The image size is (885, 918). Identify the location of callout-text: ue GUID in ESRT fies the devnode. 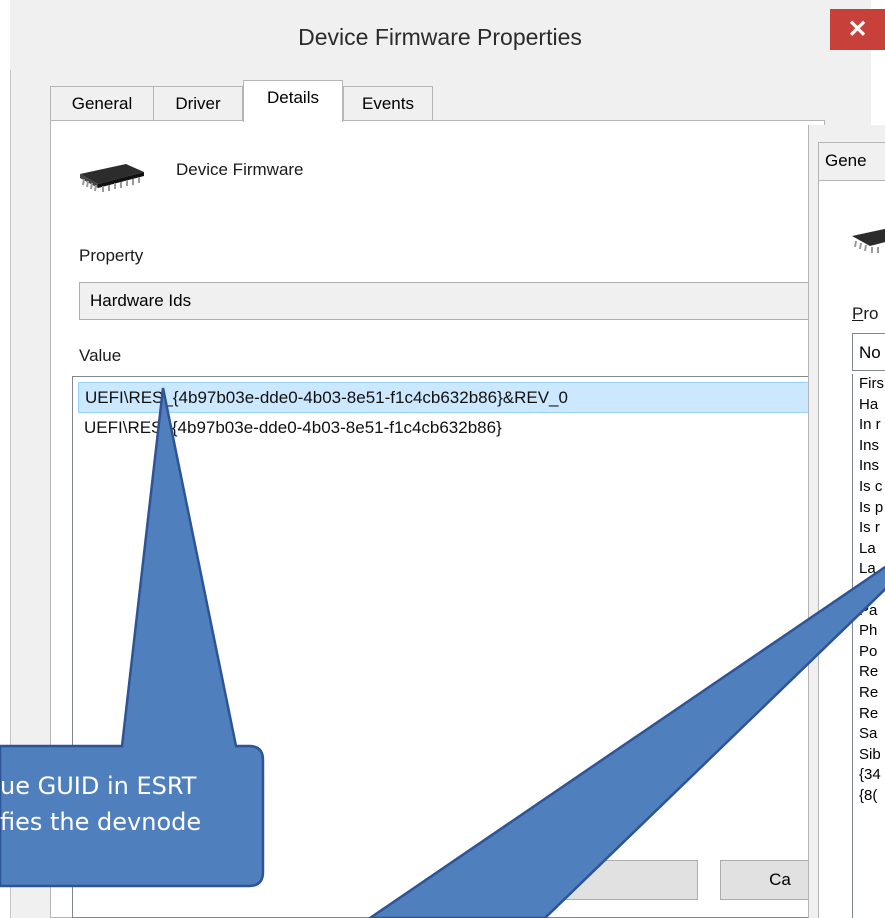
(110, 804).